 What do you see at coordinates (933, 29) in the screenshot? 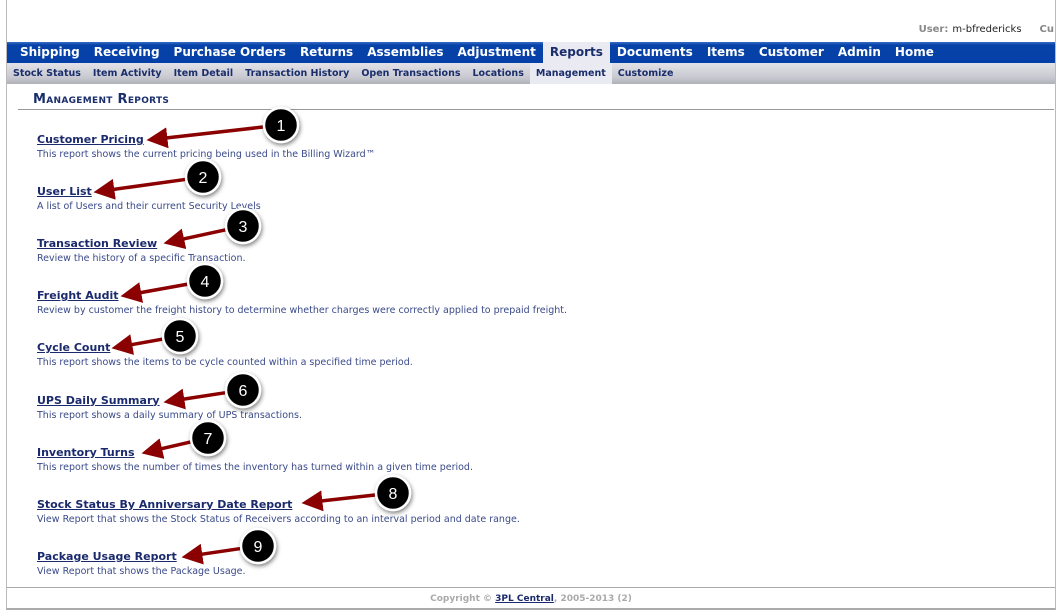
I see `user-label: User:` at bounding box center [933, 29].